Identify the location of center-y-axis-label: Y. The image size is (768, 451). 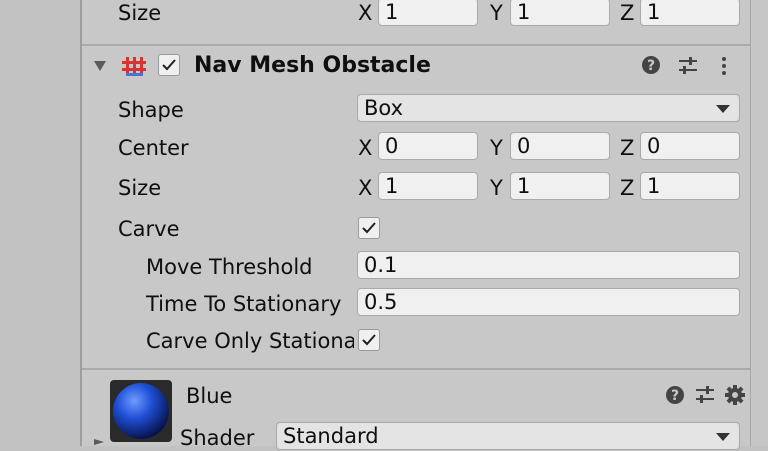
(496, 148).